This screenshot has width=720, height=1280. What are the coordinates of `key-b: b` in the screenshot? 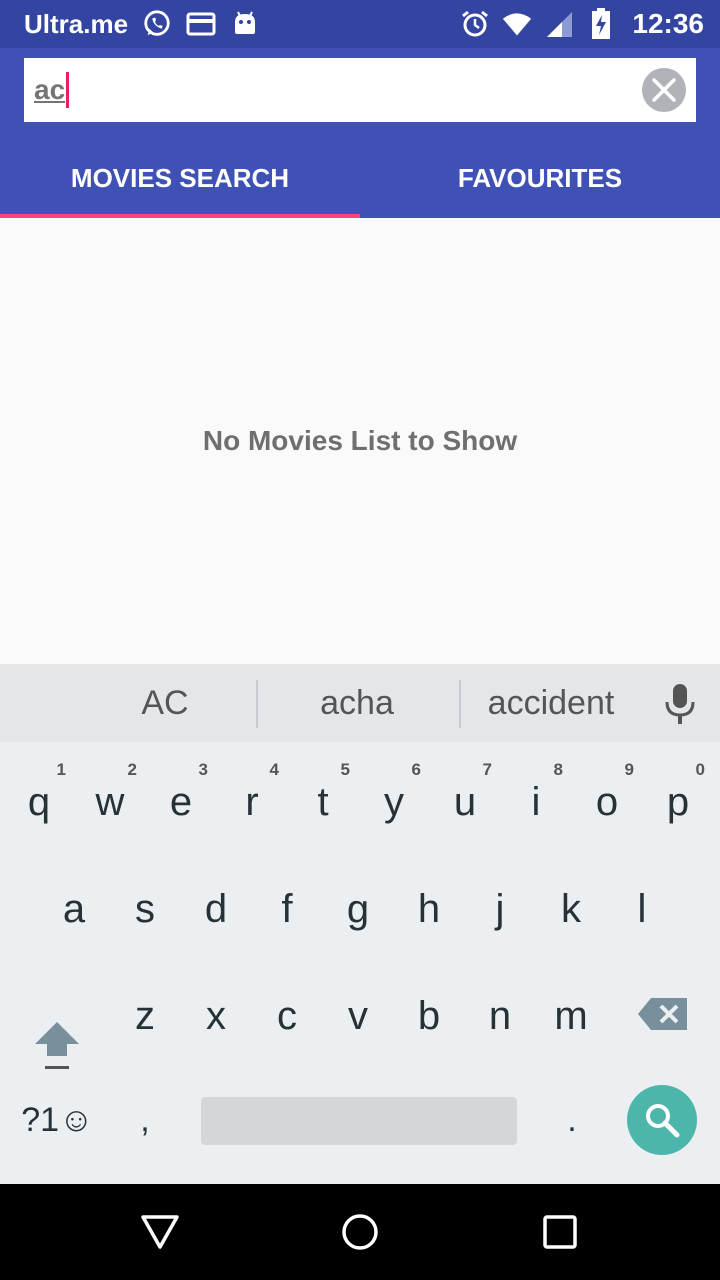 It's located at (429, 1016).